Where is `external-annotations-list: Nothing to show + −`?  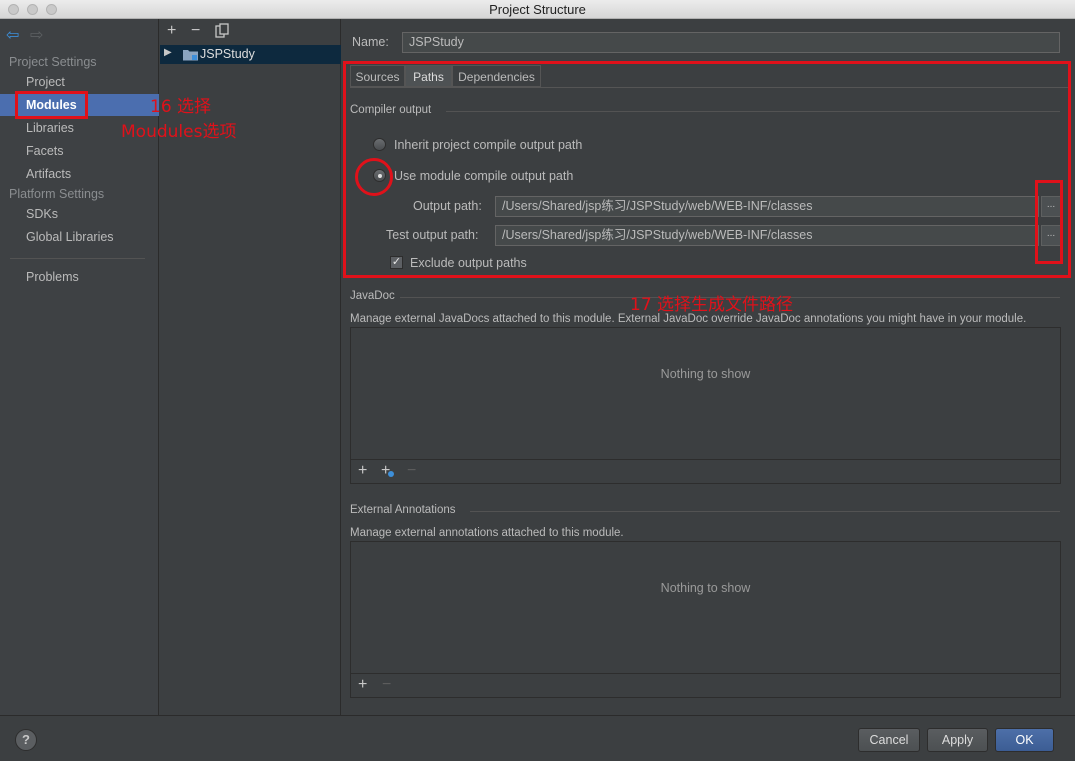
external-annotations-list: Nothing to show + − is located at coordinates (705, 619).